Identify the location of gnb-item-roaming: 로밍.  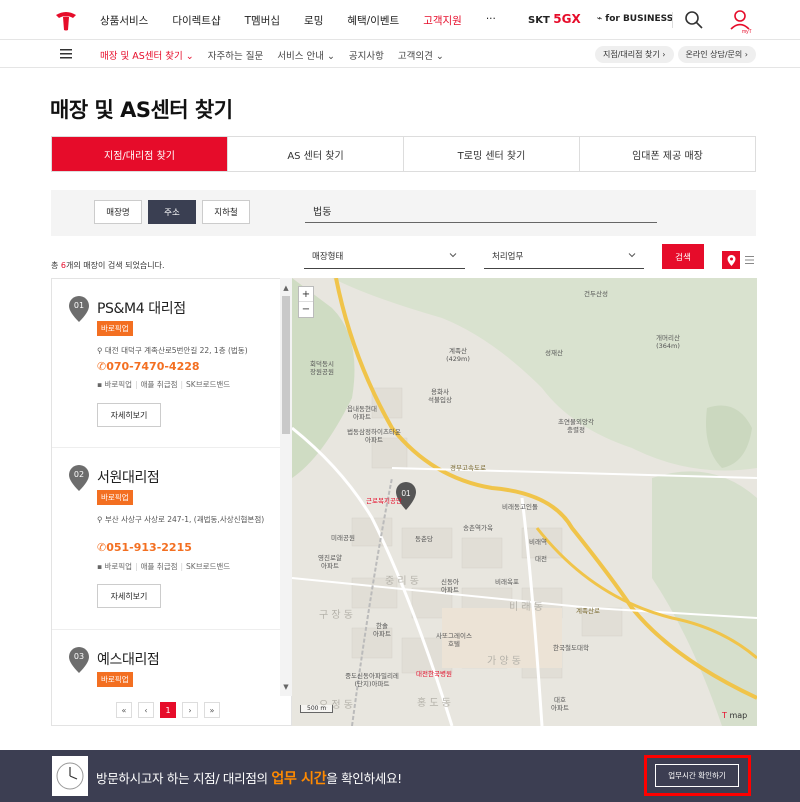
(313, 20).